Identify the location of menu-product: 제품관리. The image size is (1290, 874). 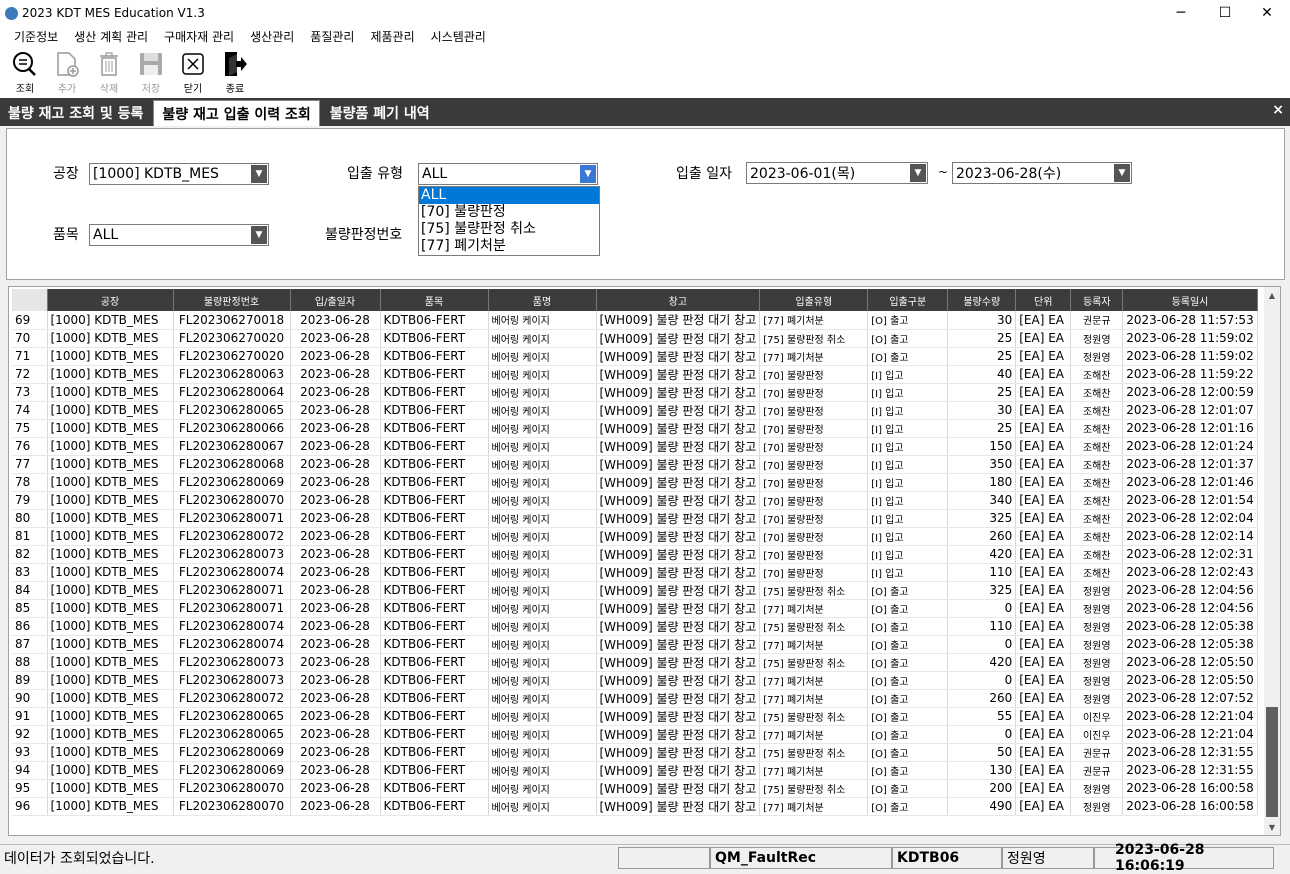
(392, 36).